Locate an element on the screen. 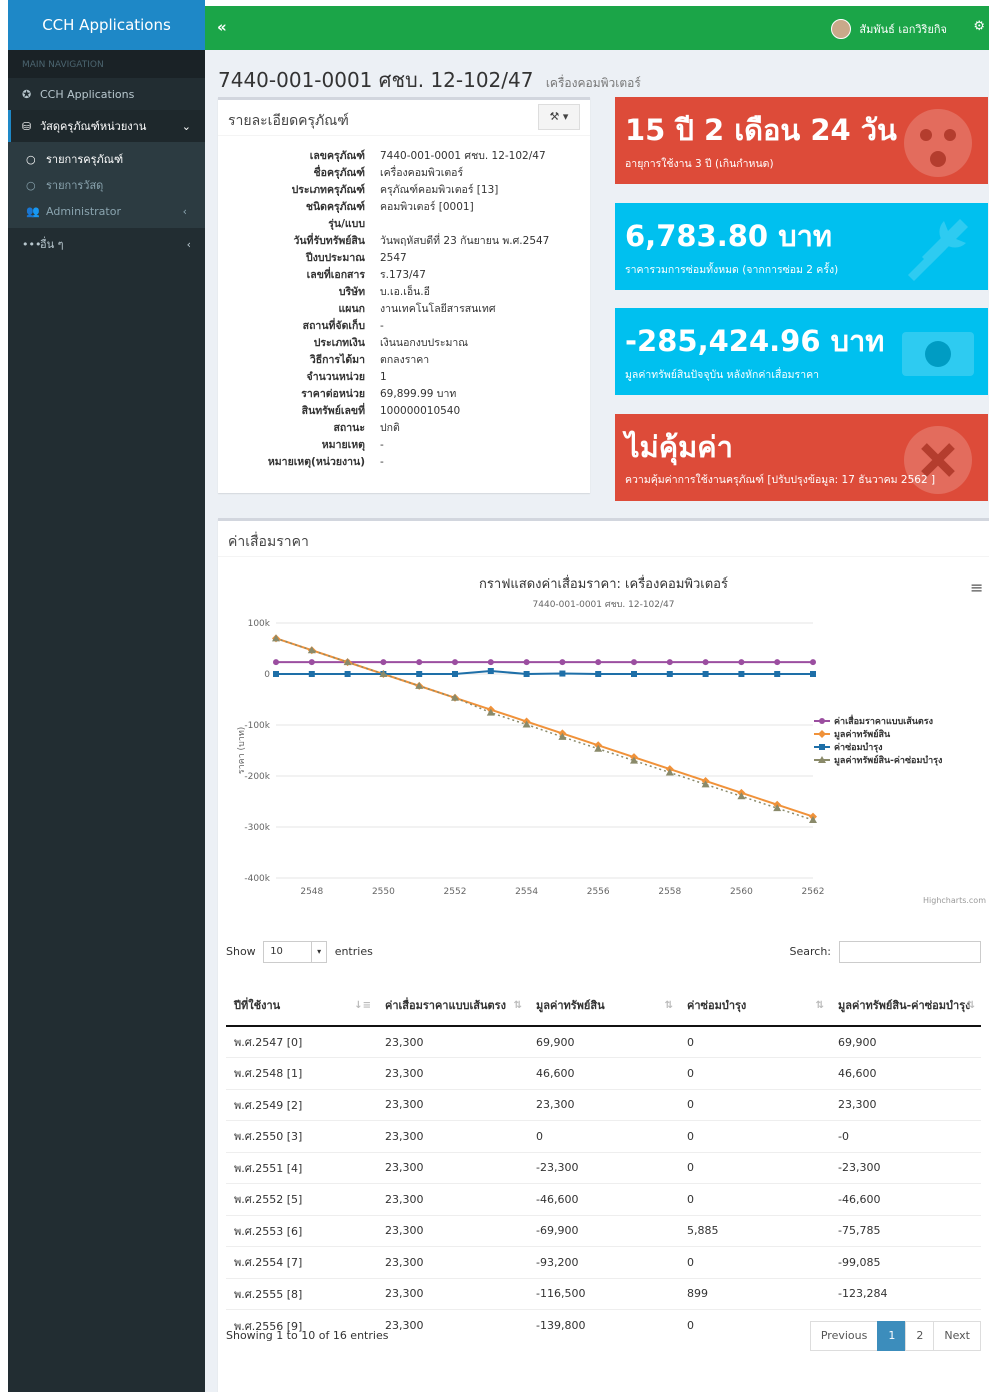 The height and width of the screenshot is (1392, 989). column-header: มูลค่าทรัพย์สิน ⇅ is located at coordinates (603, 1000).